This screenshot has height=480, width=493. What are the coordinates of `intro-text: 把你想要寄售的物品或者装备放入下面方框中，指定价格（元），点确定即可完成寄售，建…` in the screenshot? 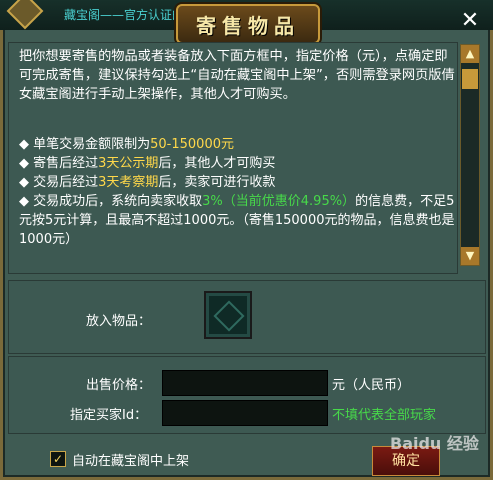 It's located at (237, 75).